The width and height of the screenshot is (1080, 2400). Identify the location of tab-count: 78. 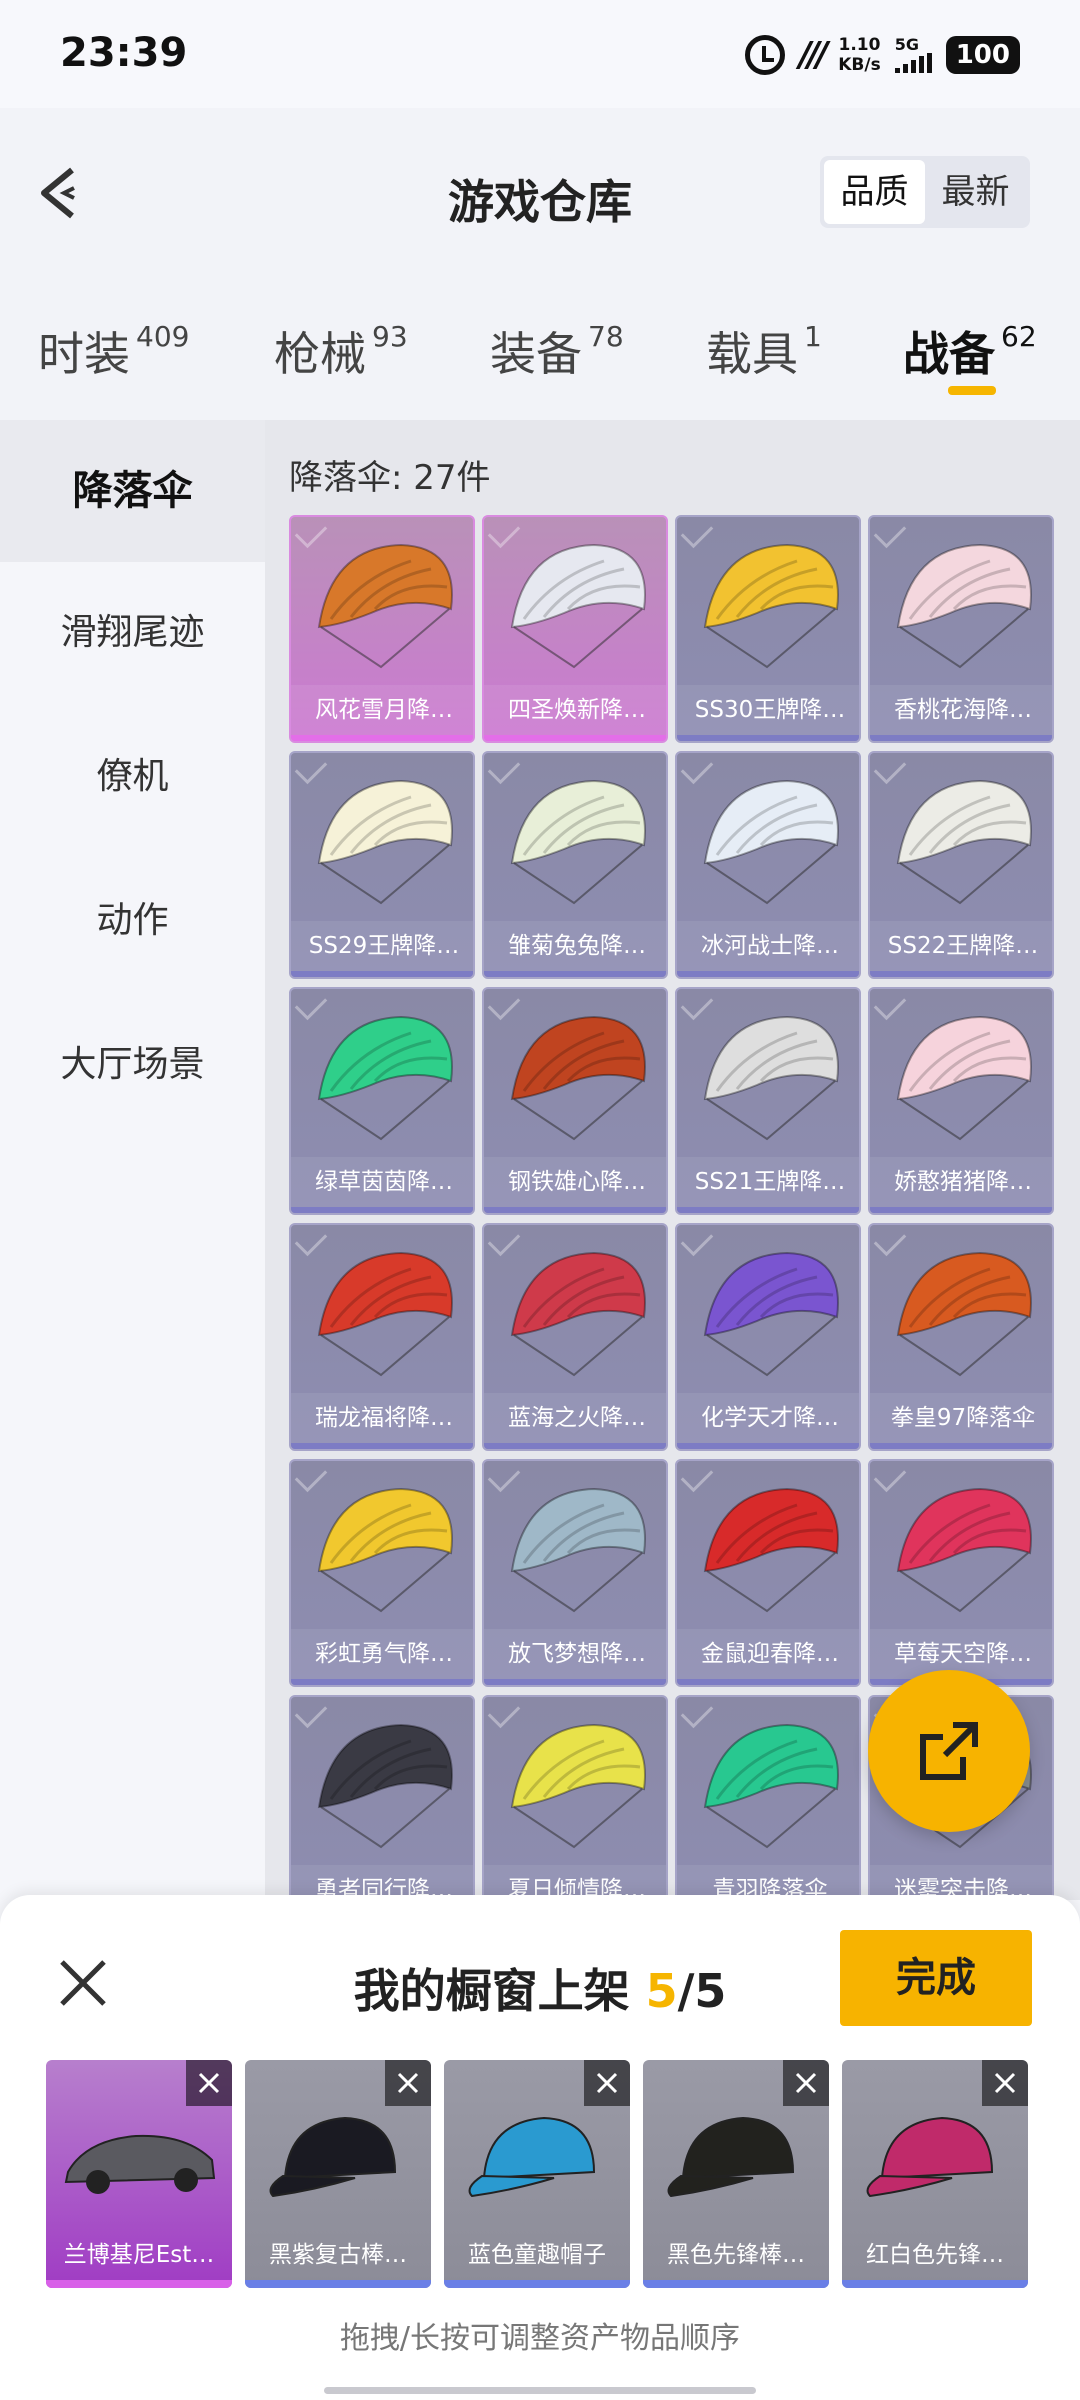
(606, 336).